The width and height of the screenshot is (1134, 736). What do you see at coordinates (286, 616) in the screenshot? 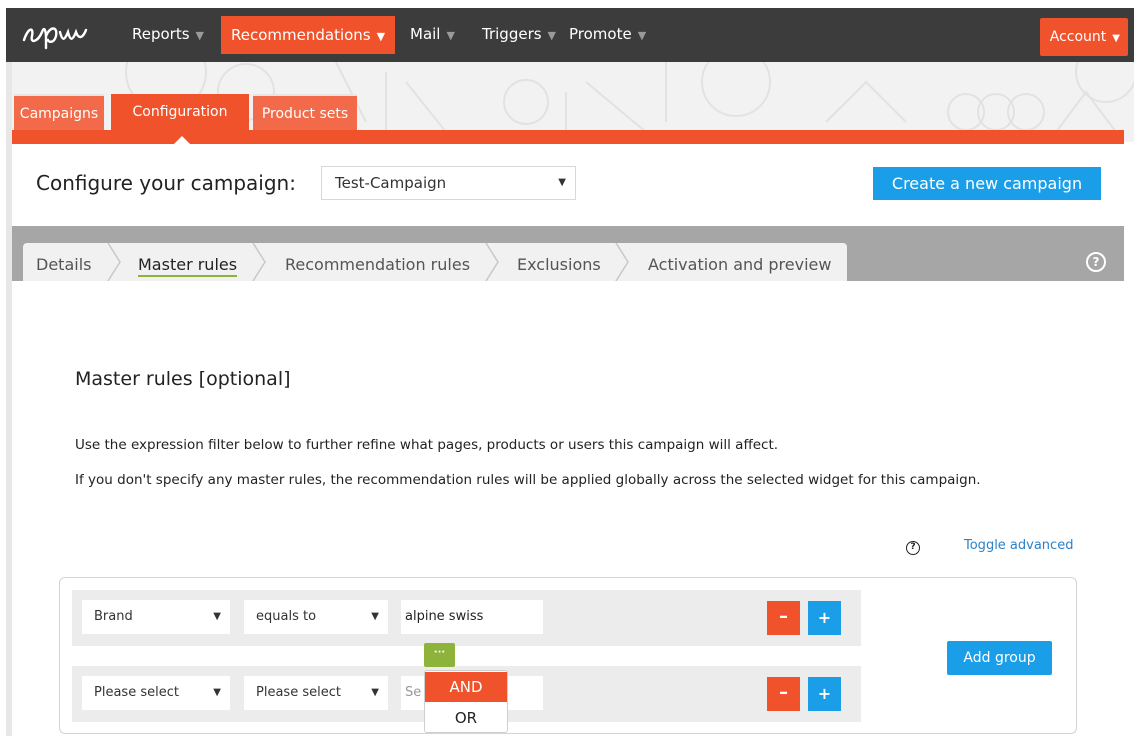
I see `rule-operator-value: equals to` at bounding box center [286, 616].